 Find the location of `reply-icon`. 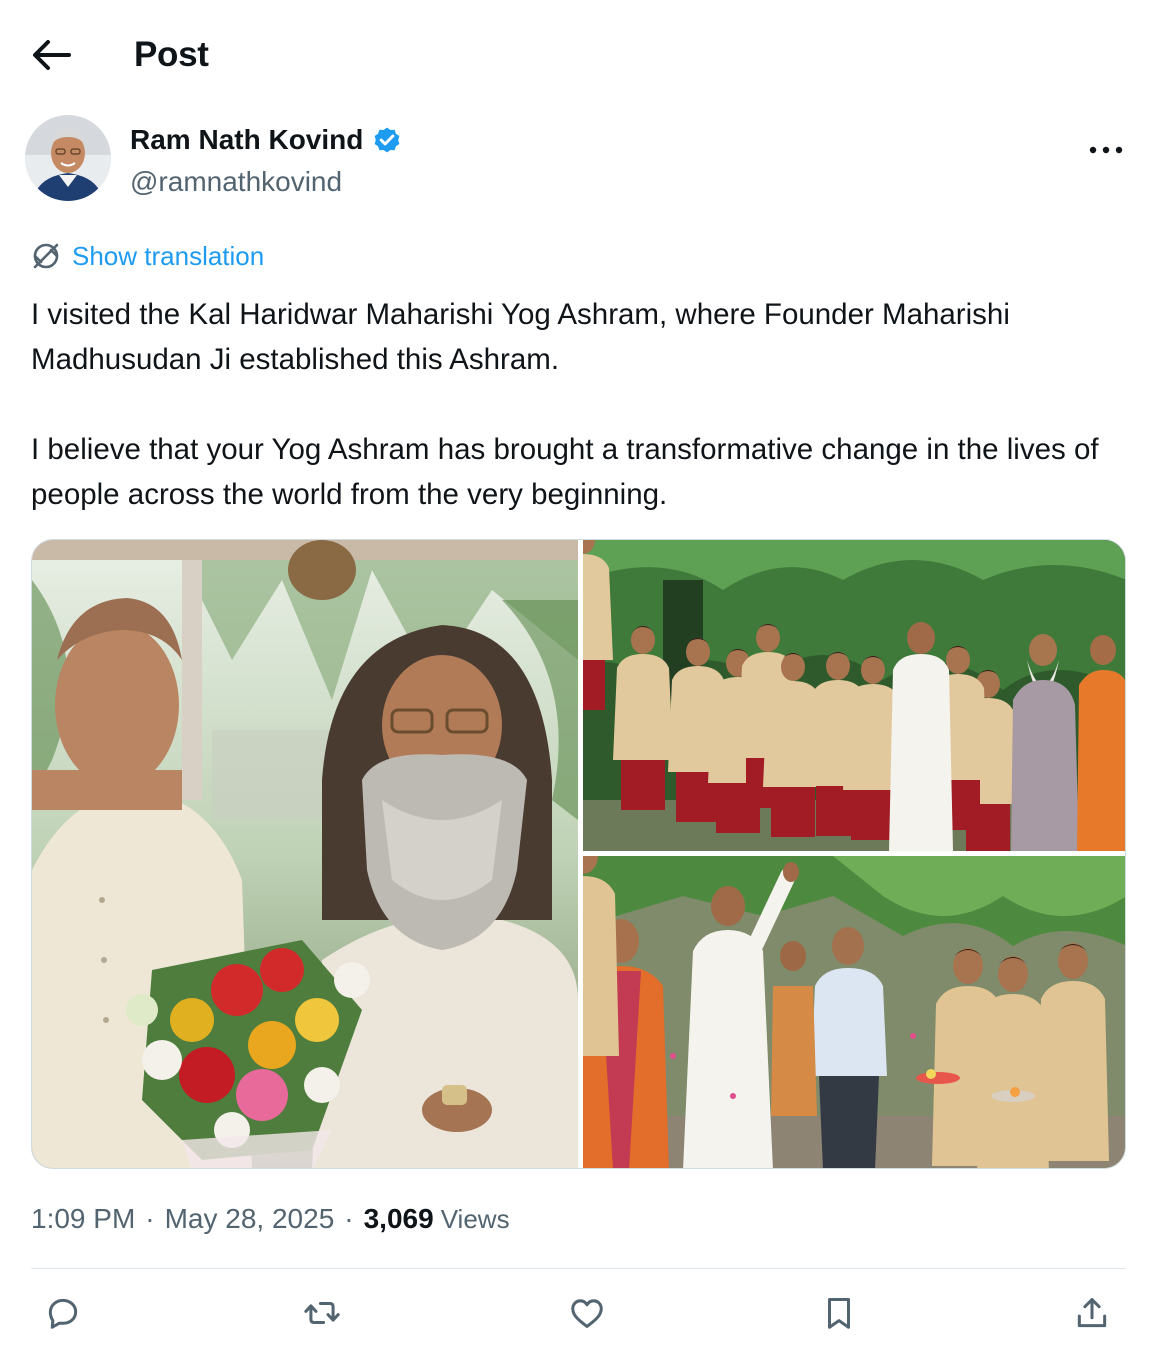

reply-icon is located at coordinates (63, 1313).